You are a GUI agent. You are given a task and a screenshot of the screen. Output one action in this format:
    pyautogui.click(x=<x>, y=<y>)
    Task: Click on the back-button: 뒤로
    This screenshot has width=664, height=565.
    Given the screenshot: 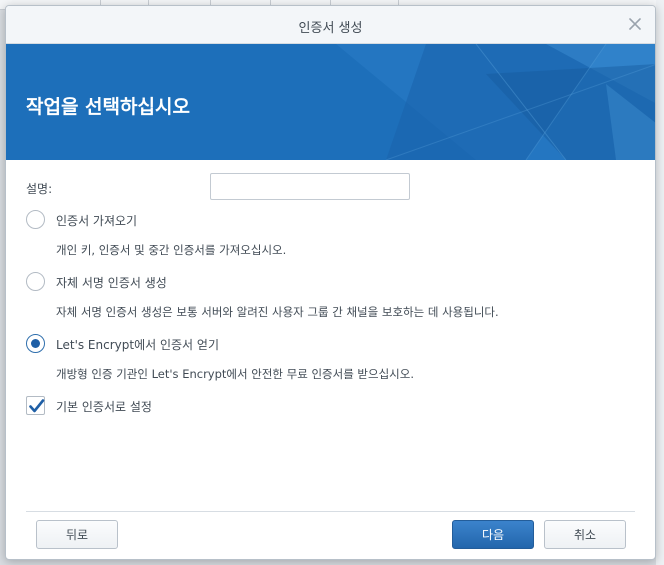 What is the action you would take?
    pyautogui.click(x=77, y=534)
    